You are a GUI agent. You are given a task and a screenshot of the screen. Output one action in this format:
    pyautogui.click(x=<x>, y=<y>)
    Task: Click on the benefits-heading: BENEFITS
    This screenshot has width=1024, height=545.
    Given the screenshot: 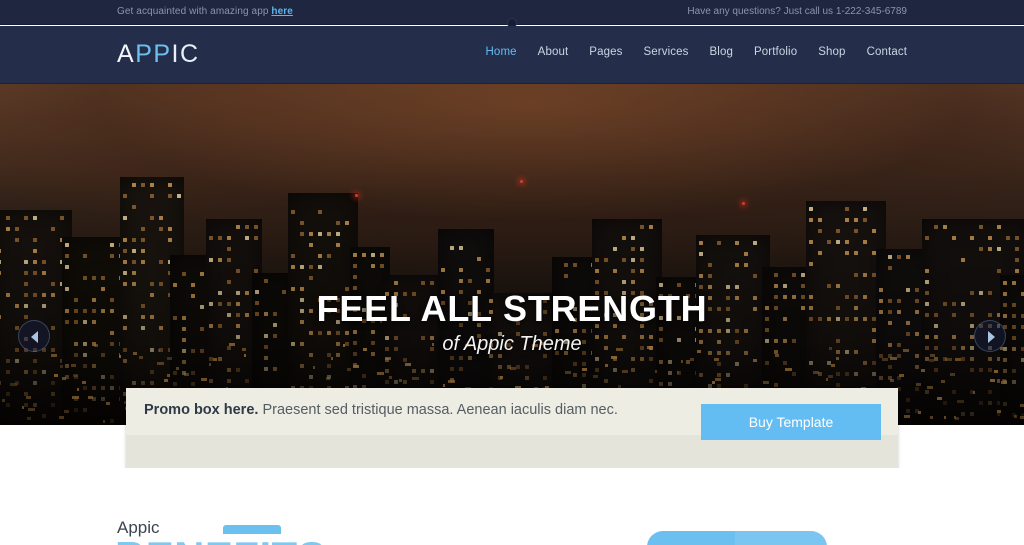 What is the action you would take?
    pyautogui.click(x=220, y=540)
    